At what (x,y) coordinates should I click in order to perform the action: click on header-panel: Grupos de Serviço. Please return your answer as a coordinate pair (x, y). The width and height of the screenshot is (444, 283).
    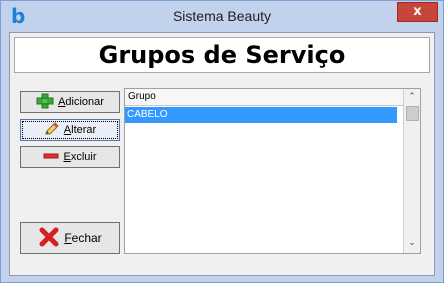
    Looking at the image, I should click on (222, 55).